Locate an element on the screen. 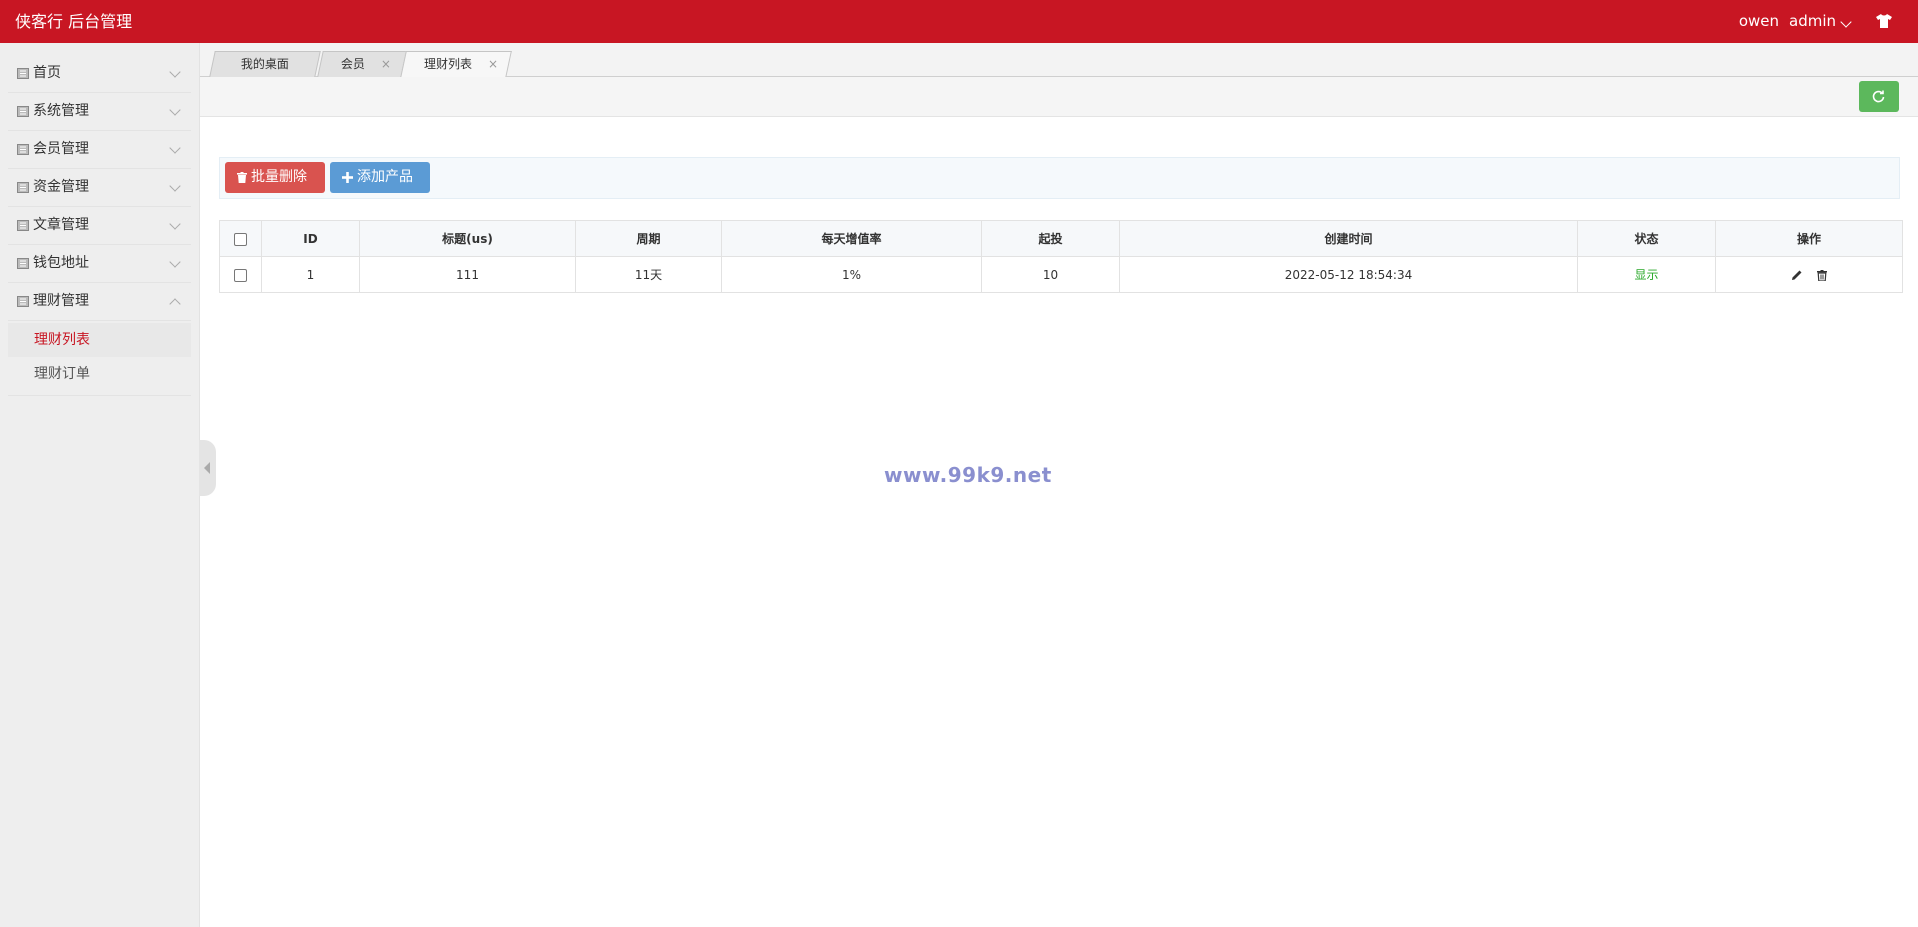  table-header-row: ID 标题(us) 周期 每天增值率 起投 创建时间 状态 操作 is located at coordinates (1061, 238).